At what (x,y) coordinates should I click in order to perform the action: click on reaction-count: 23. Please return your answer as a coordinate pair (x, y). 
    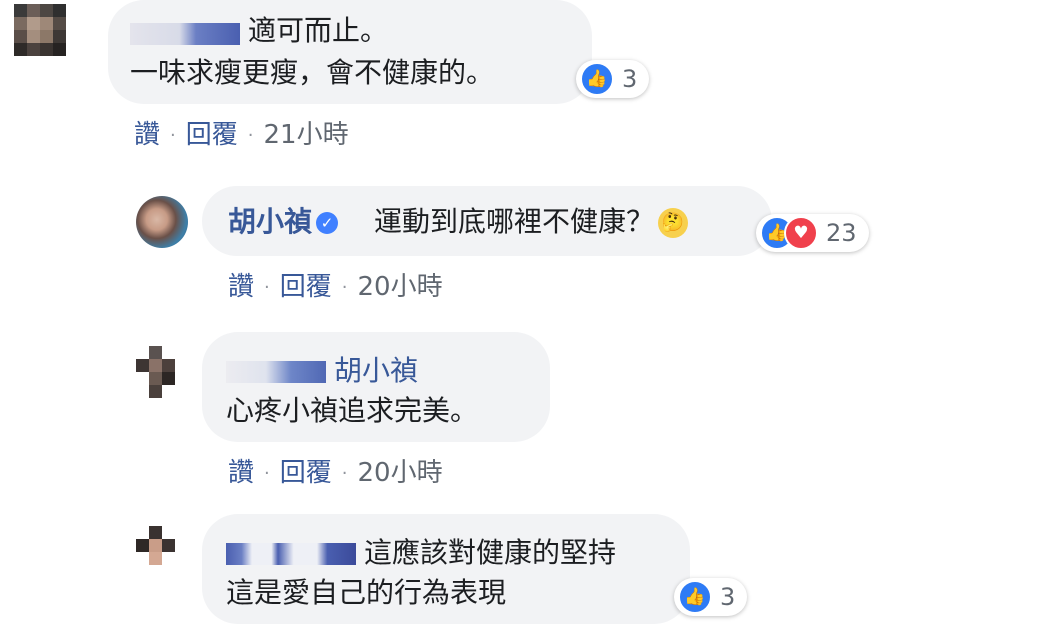
    Looking at the image, I should click on (841, 233).